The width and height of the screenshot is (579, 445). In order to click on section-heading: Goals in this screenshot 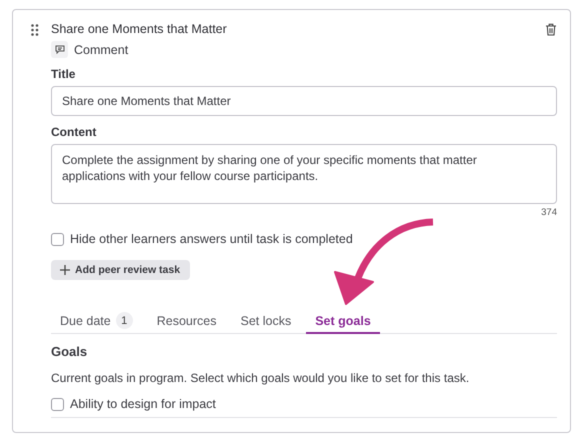, I will do `click(69, 351)`.